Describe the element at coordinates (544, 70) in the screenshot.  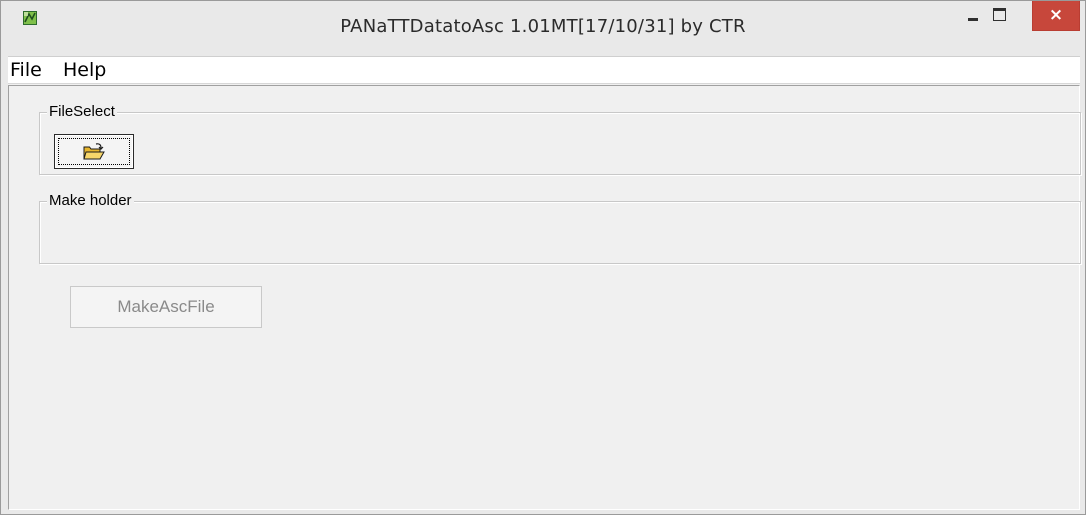
I see `menu-bar: File Help` at that location.